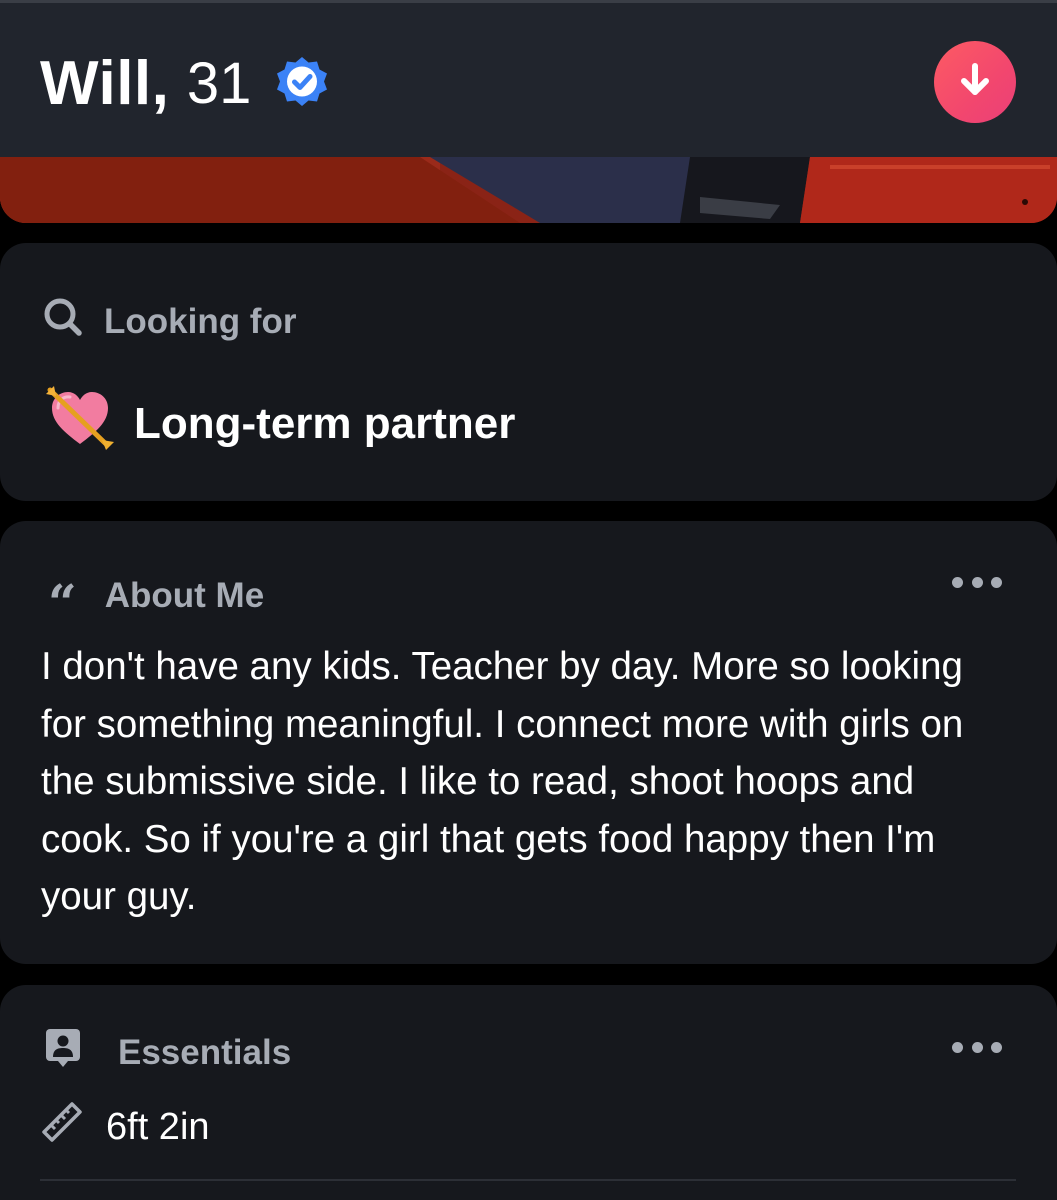 This screenshot has width=1057, height=1200. I want to click on about-me-header: “ About Me, so click(156, 596).